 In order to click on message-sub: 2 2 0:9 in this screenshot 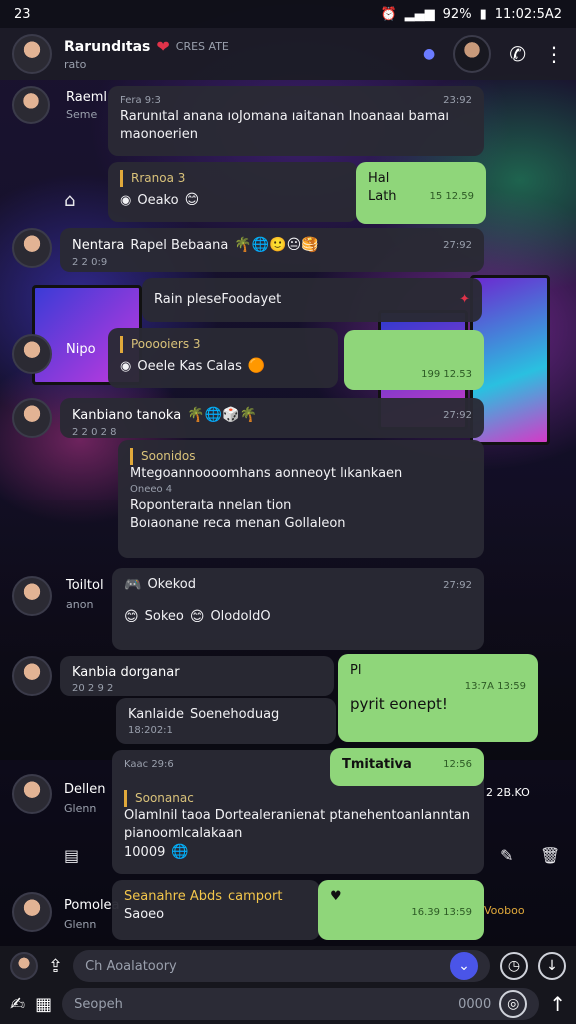, I will do `click(90, 262)`.